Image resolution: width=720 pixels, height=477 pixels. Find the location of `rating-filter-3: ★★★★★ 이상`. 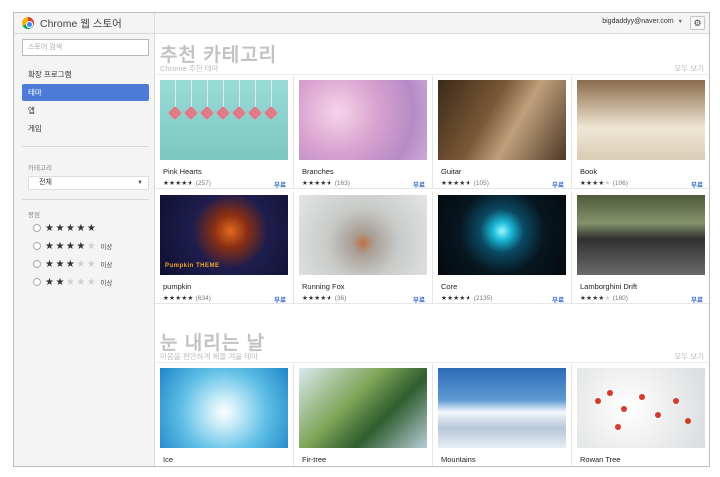

rating-filter-3: ★★★★★ 이상 is located at coordinates (72, 264).